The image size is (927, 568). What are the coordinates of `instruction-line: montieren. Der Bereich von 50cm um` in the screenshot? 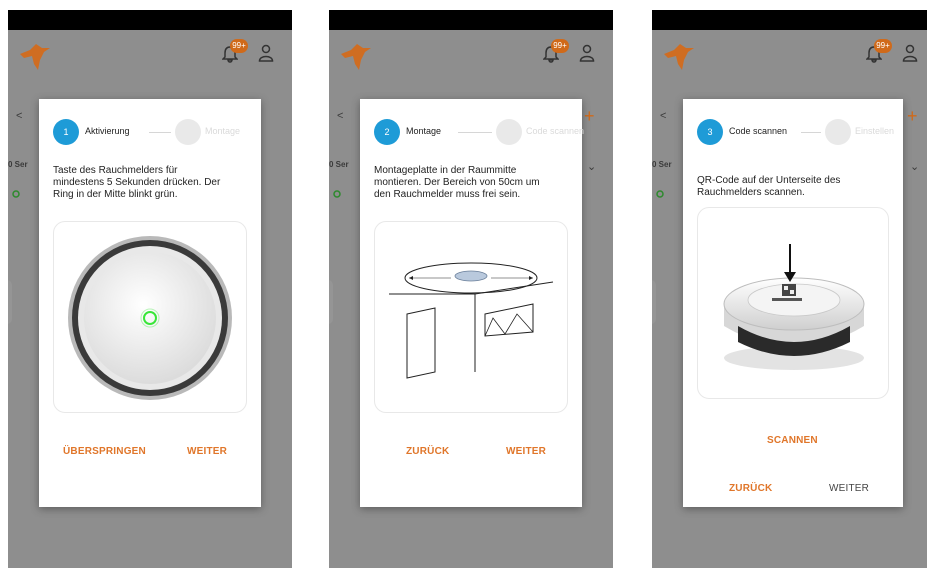 It's located at (457, 182).